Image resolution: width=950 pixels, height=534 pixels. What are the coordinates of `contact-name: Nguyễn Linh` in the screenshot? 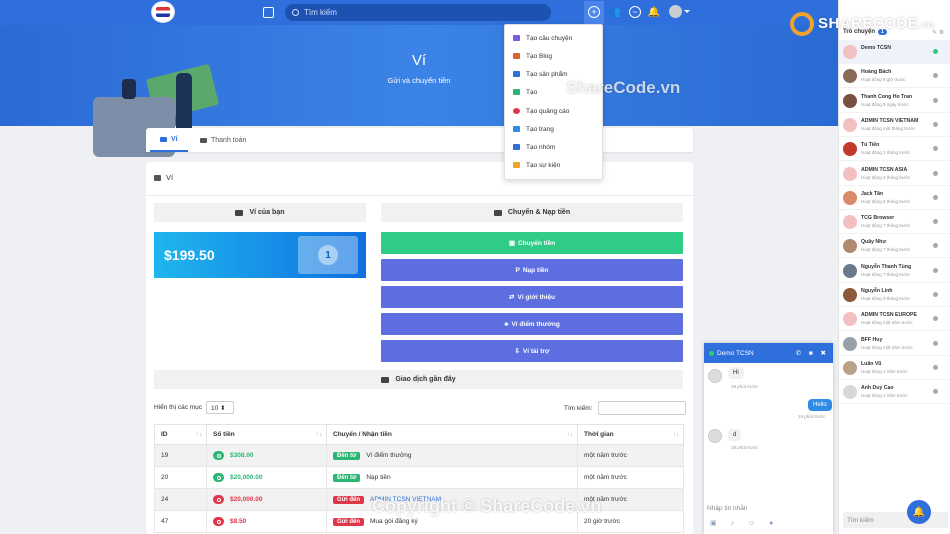 It's located at (877, 291).